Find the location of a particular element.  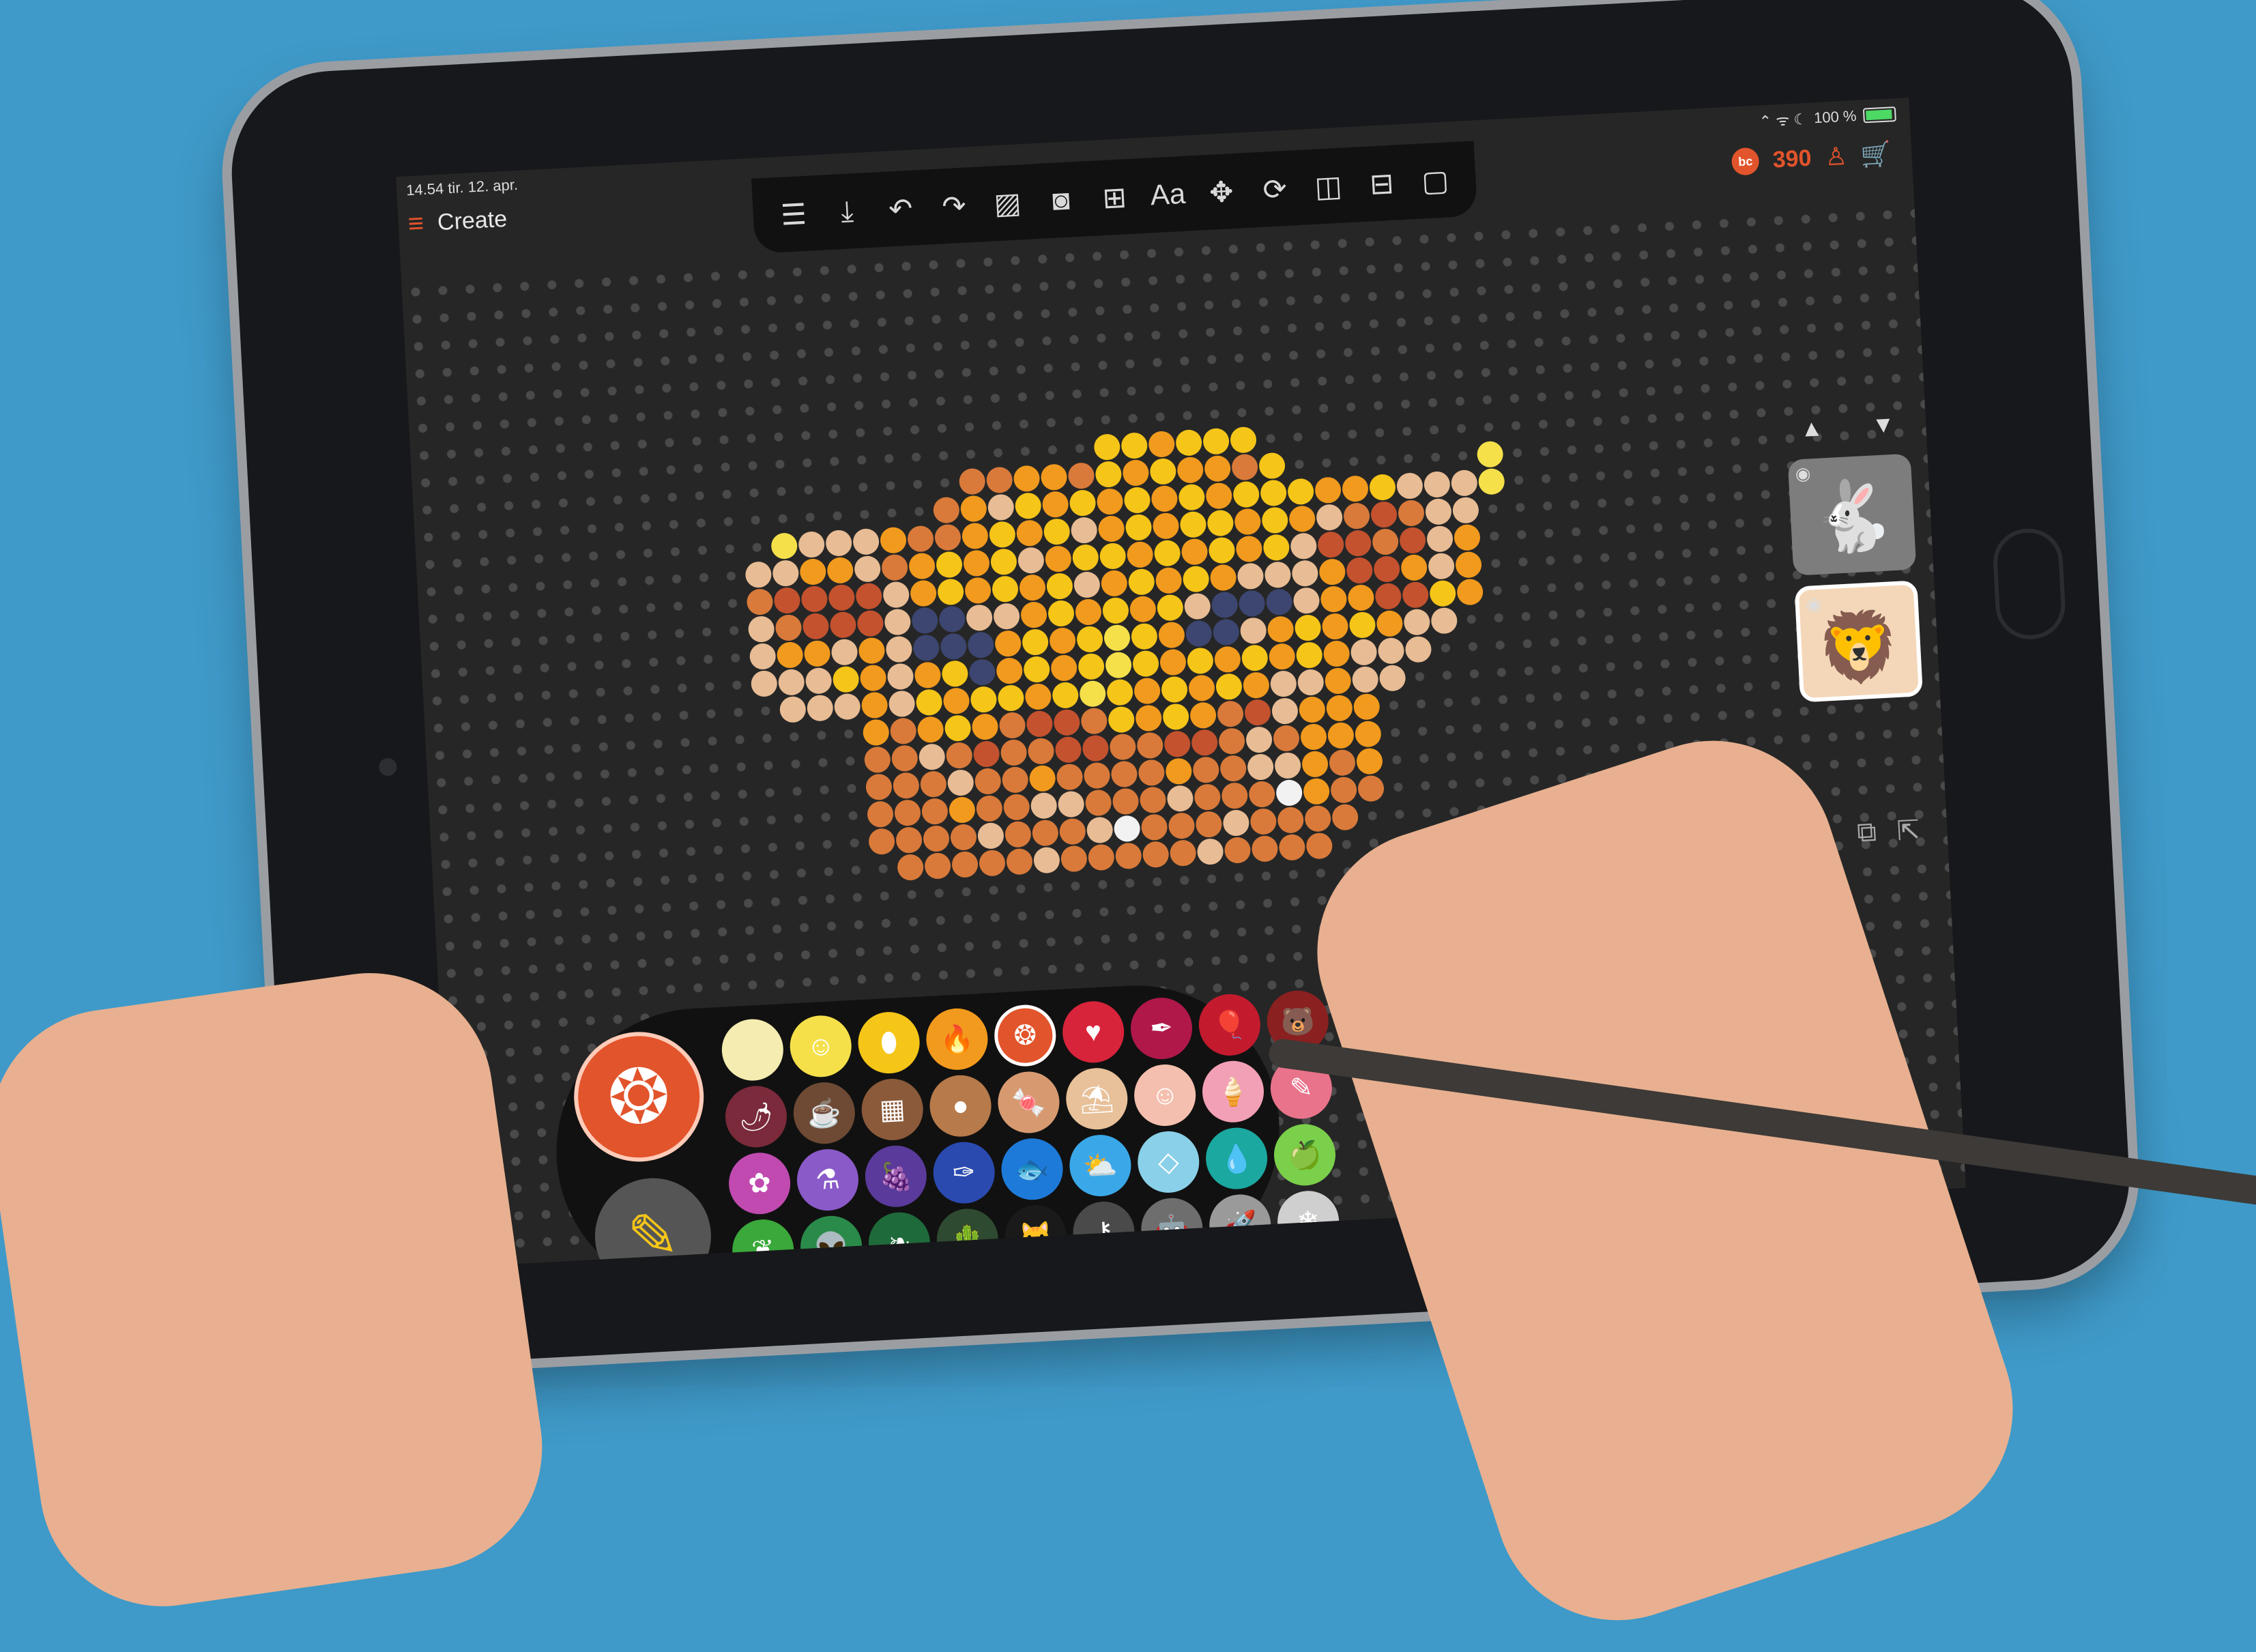

frame-icon: ▢ is located at coordinates (1435, 180).